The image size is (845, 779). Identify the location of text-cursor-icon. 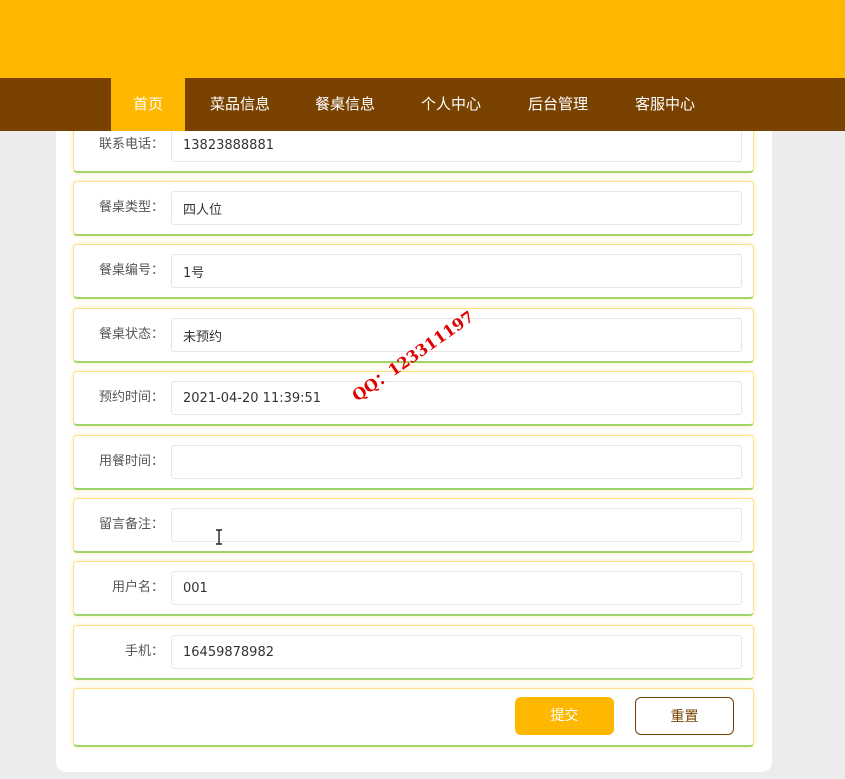
(219, 537).